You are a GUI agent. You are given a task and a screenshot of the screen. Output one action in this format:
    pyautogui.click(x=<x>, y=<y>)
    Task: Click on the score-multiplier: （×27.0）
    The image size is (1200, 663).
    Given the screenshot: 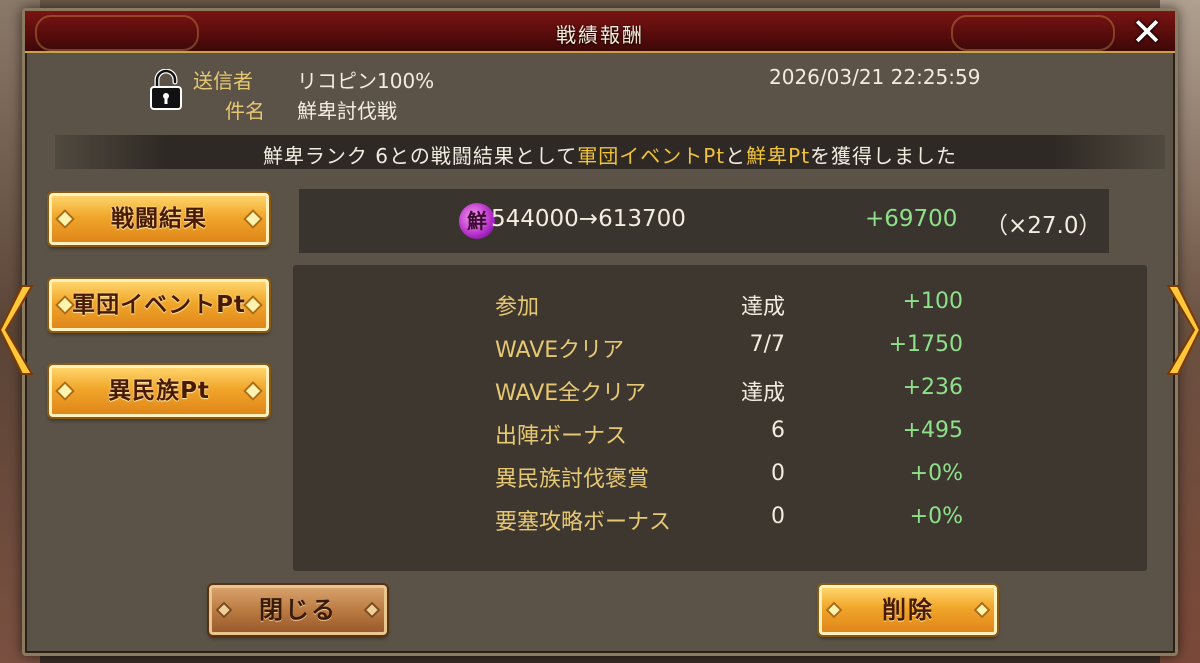 What is the action you would take?
    pyautogui.click(x=1043, y=226)
    